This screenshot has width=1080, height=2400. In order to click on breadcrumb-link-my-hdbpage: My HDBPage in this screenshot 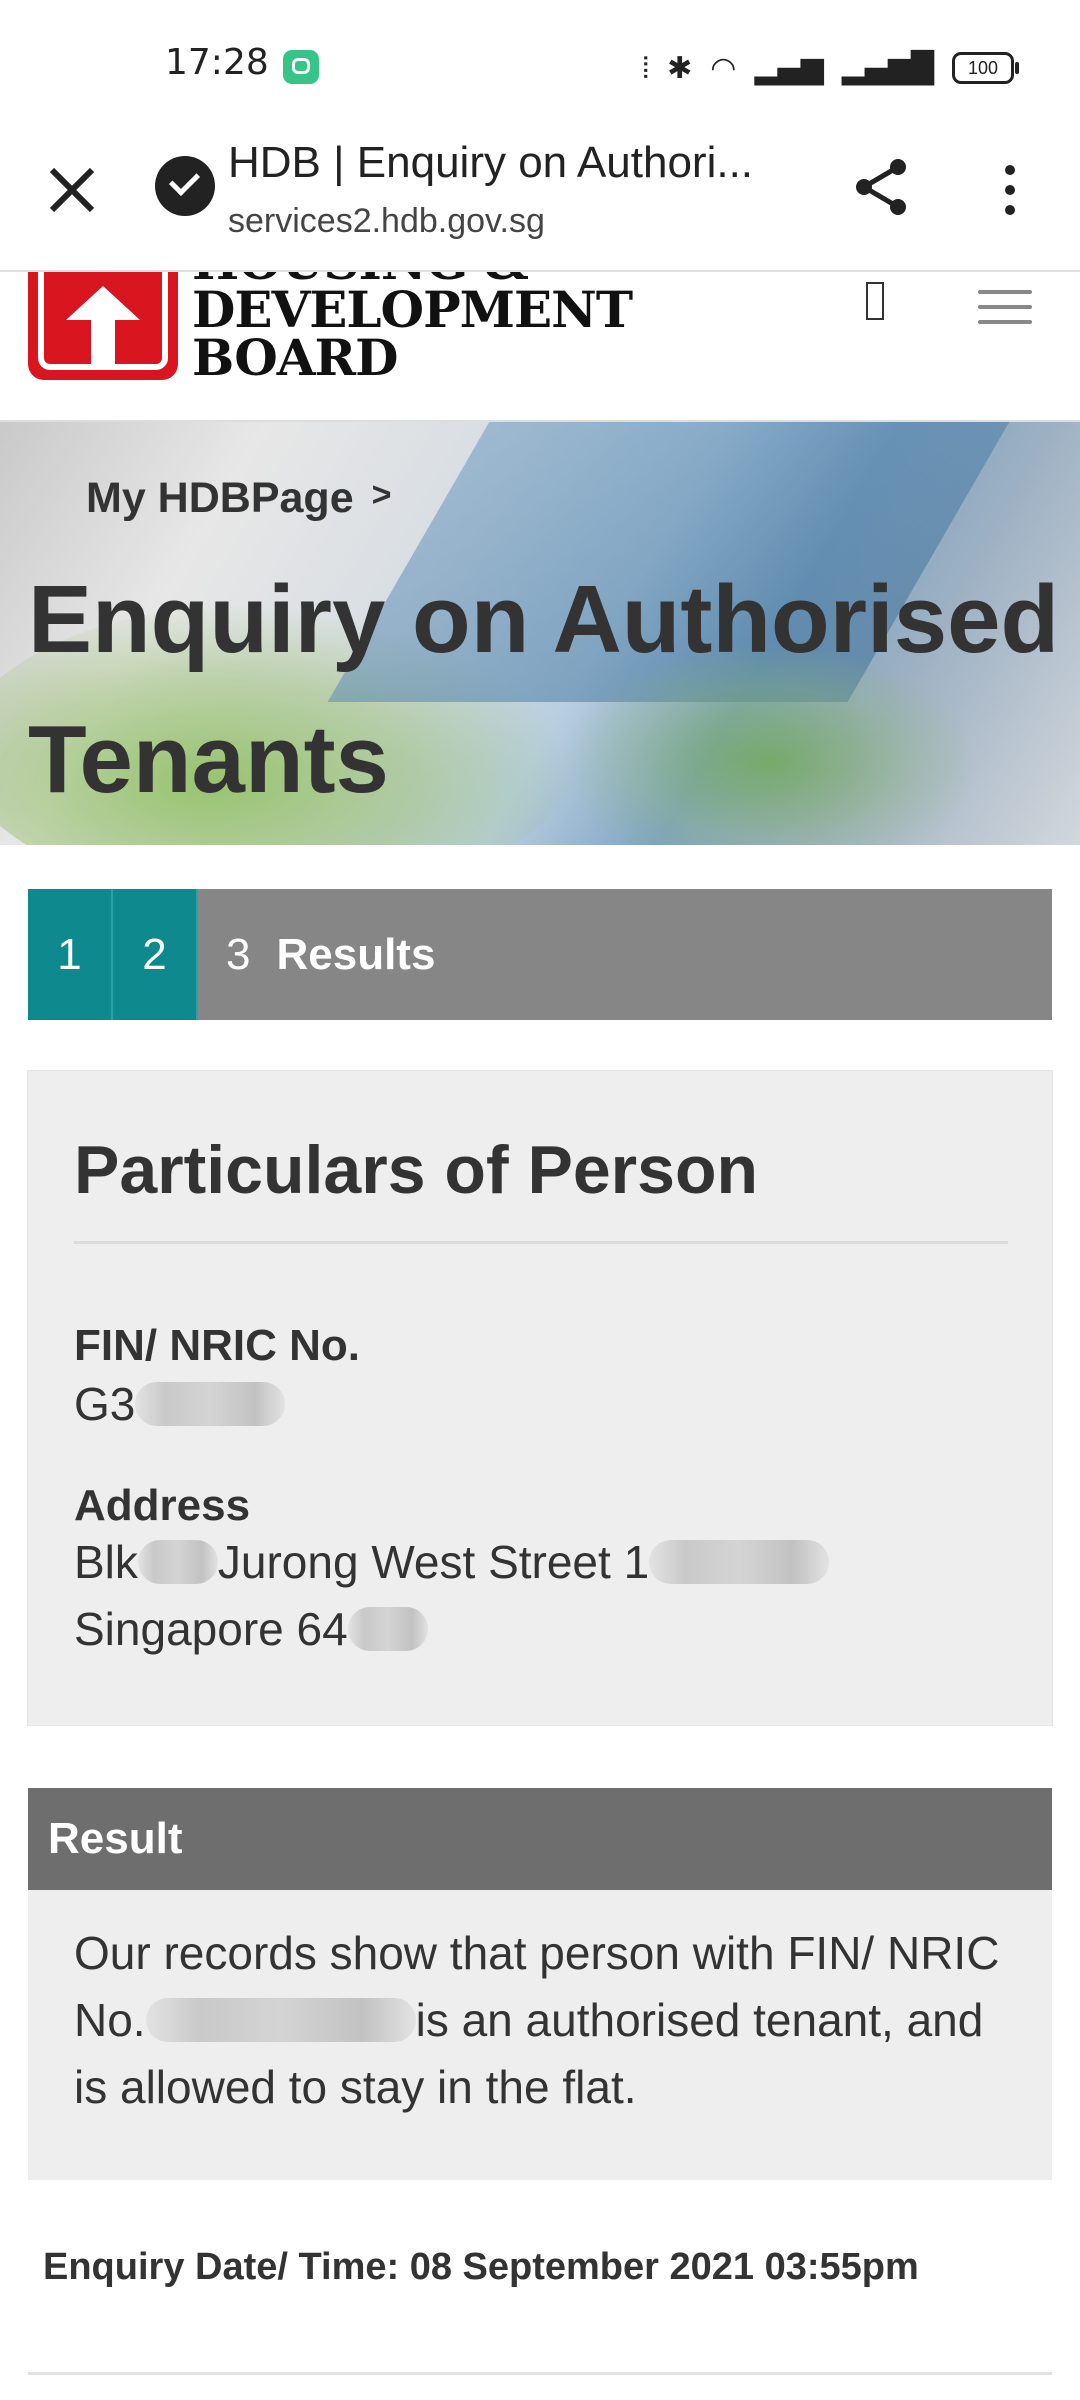, I will do `click(220, 498)`.